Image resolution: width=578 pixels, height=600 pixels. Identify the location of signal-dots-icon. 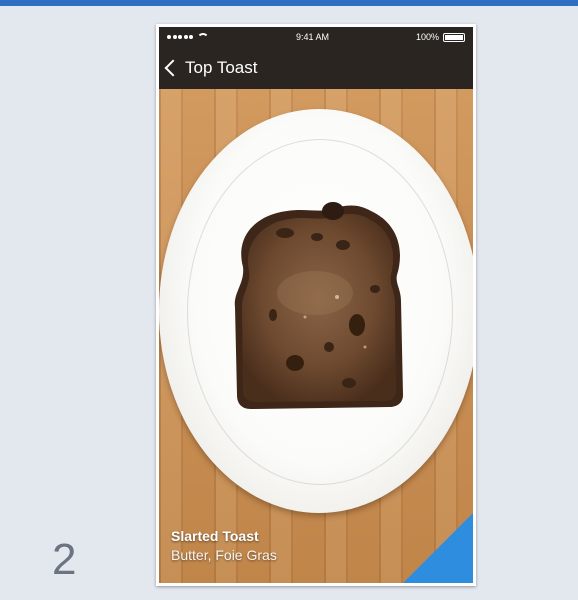
(180, 37).